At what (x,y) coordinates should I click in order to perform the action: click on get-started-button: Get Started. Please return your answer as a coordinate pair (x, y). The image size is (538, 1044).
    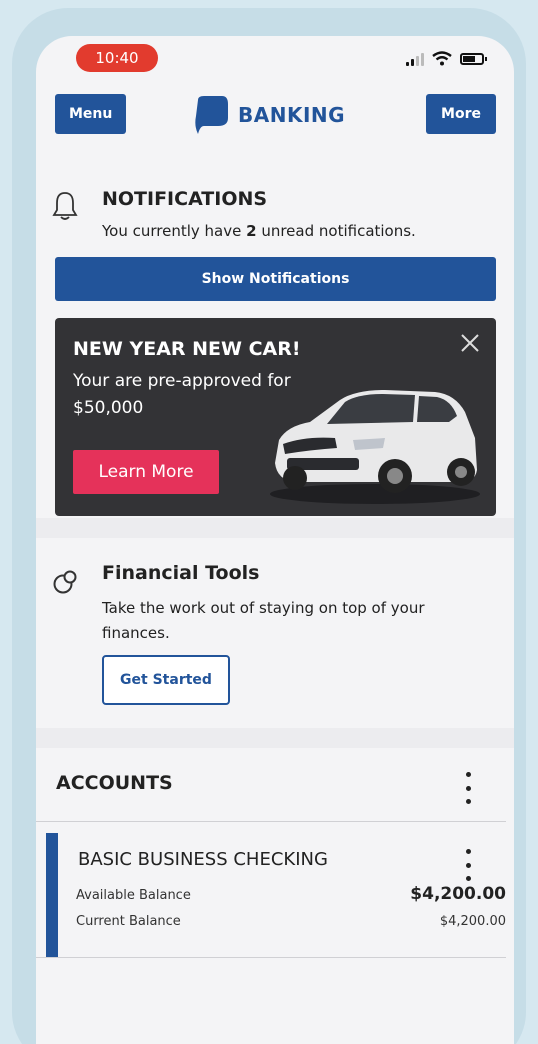
    Looking at the image, I should click on (166, 680).